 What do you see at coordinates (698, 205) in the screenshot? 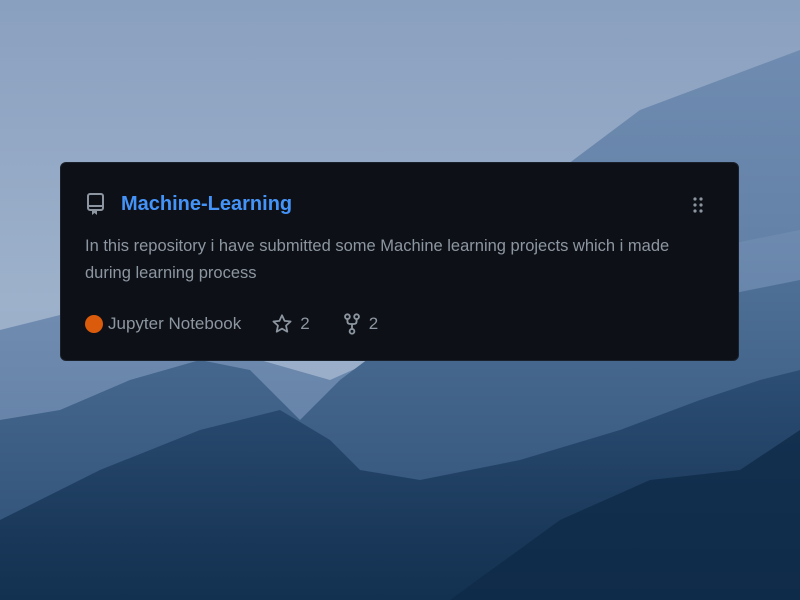
I see `drag-grip-icon` at bounding box center [698, 205].